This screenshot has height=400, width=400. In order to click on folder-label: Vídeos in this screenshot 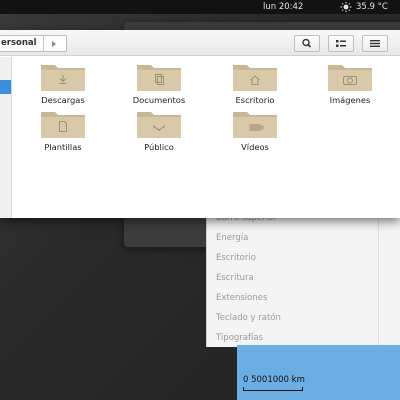, I will do `click(255, 147)`.